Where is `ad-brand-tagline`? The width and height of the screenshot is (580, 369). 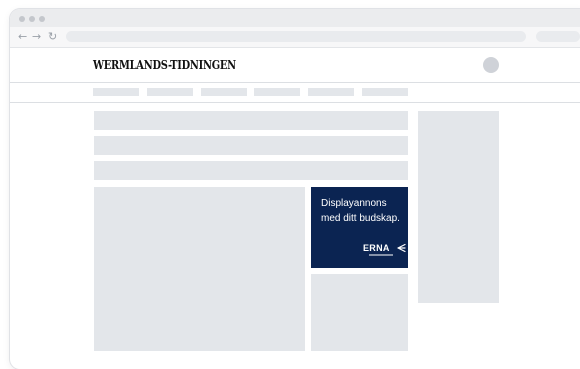 ad-brand-tagline is located at coordinates (381, 255).